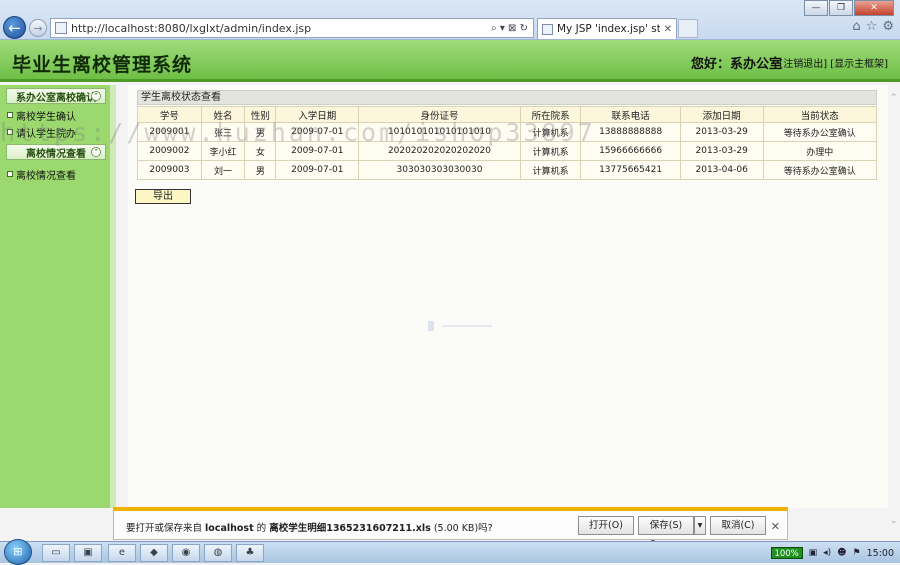  I want to click on gear-icon: ⚙, so click(888, 26).